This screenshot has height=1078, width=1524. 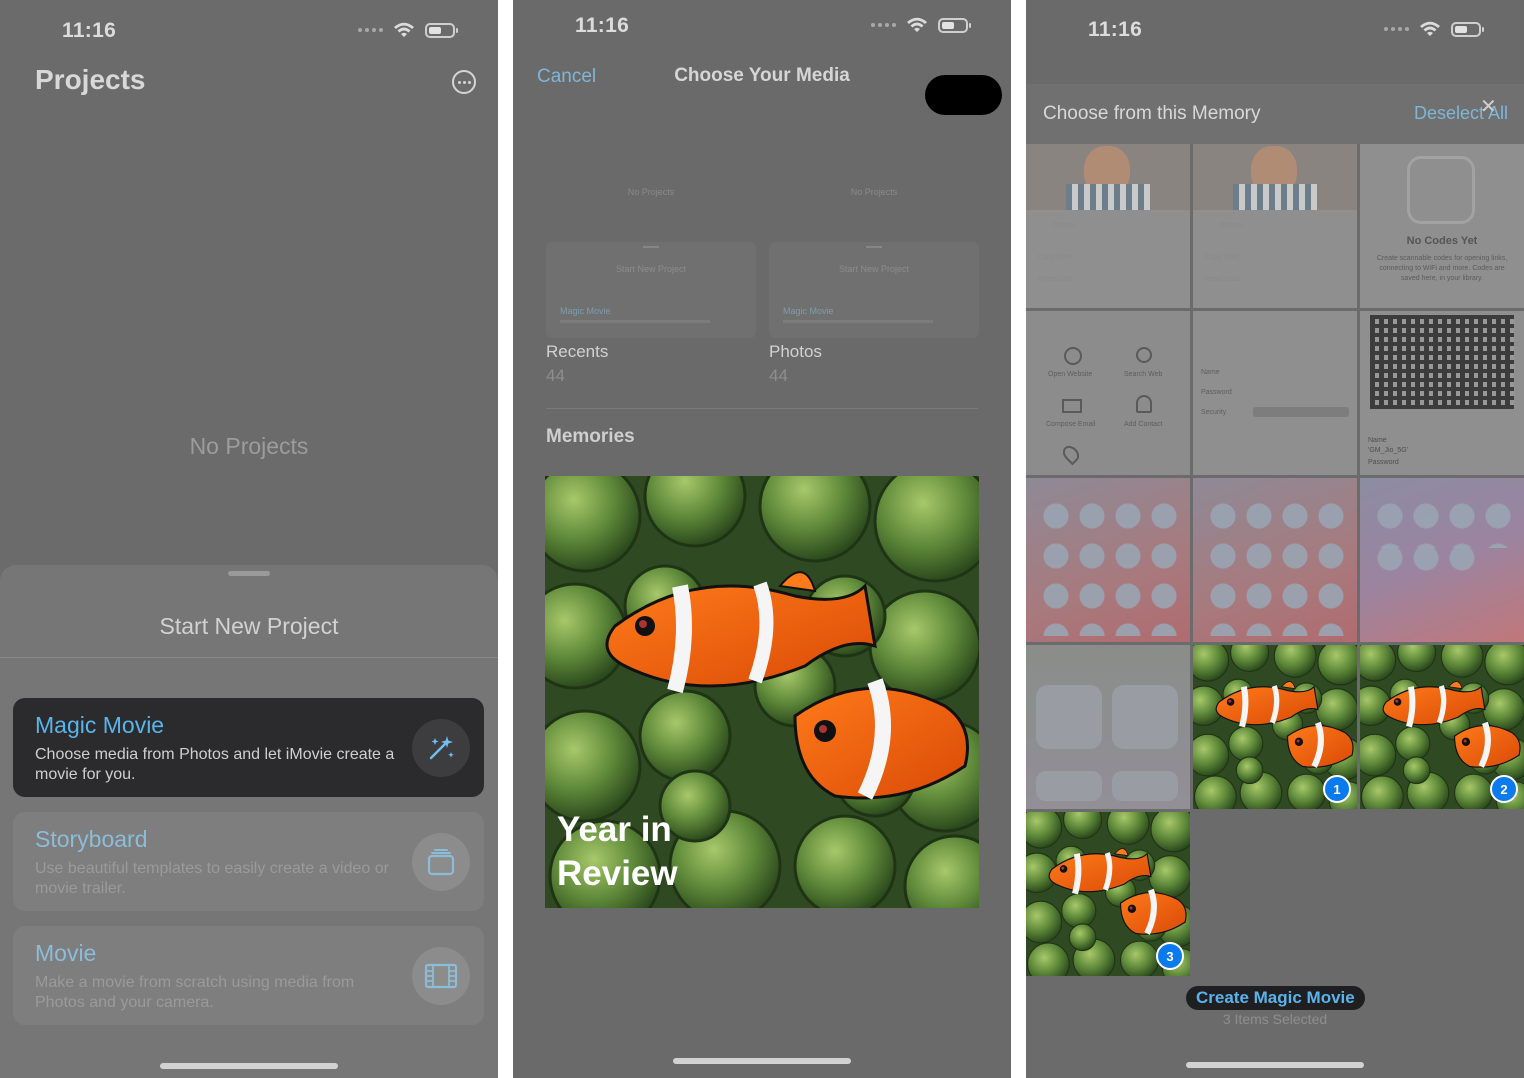 I want to click on empty-state-text: No Projects, so click(x=249, y=446).